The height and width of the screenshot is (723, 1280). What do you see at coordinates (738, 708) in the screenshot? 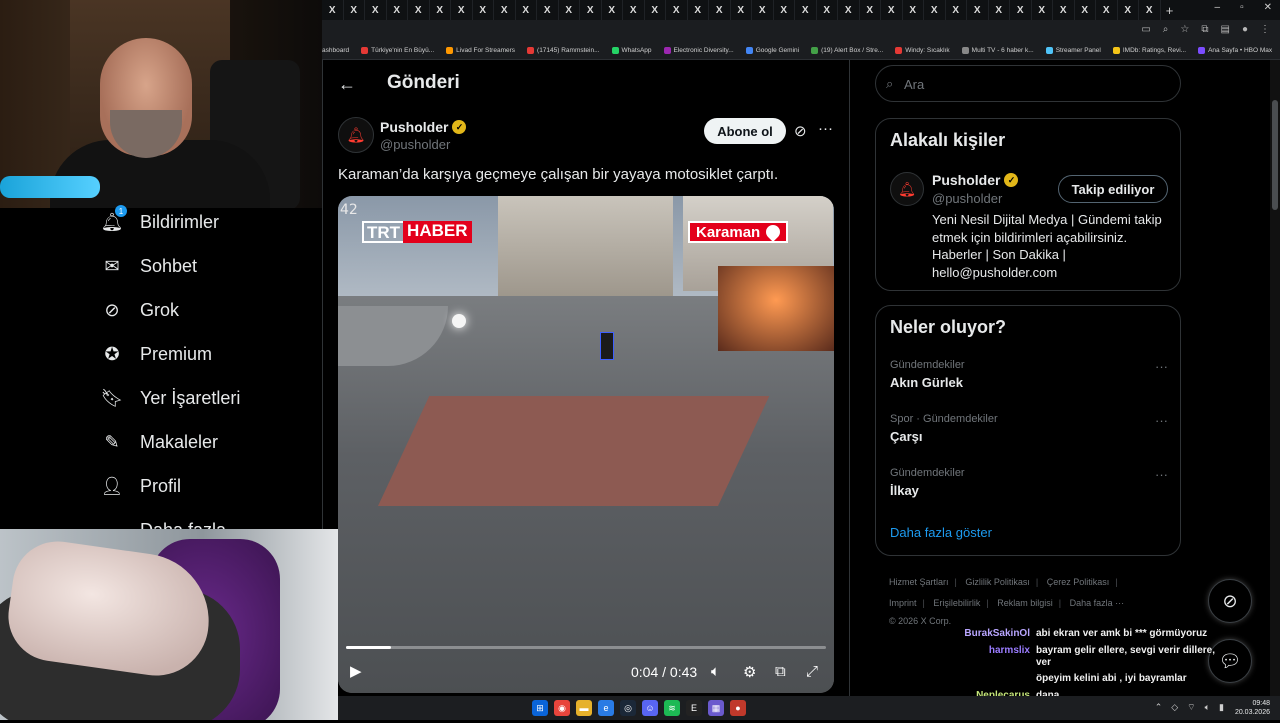
I see `obs-icon: ●` at bounding box center [738, 708].